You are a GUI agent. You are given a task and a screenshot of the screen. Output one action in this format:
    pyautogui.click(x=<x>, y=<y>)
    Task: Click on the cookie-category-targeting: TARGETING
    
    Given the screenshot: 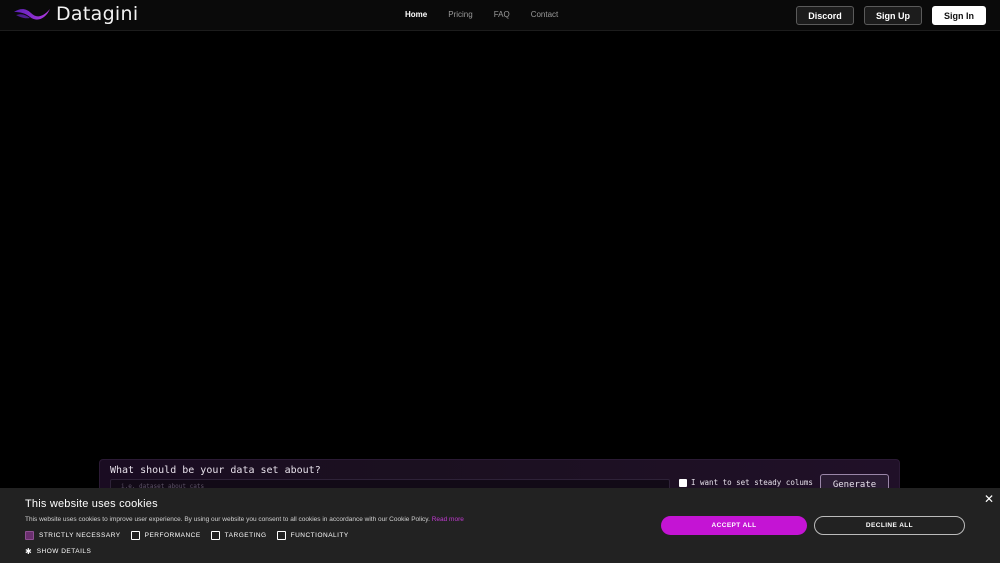 What is the action you would take?
    pyautogui.click(x=238, y=535)
    